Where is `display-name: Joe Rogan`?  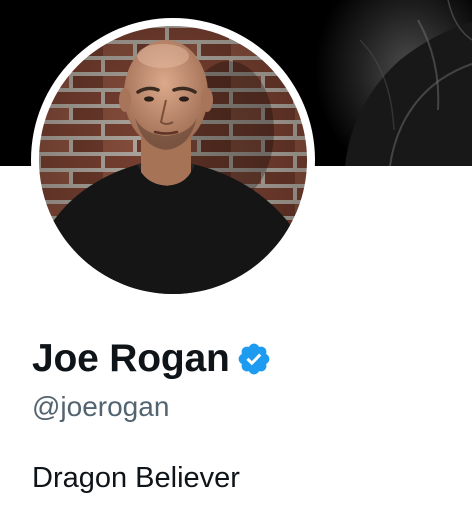
display-name: Joe Rogan is located at coordinates (131, 358).